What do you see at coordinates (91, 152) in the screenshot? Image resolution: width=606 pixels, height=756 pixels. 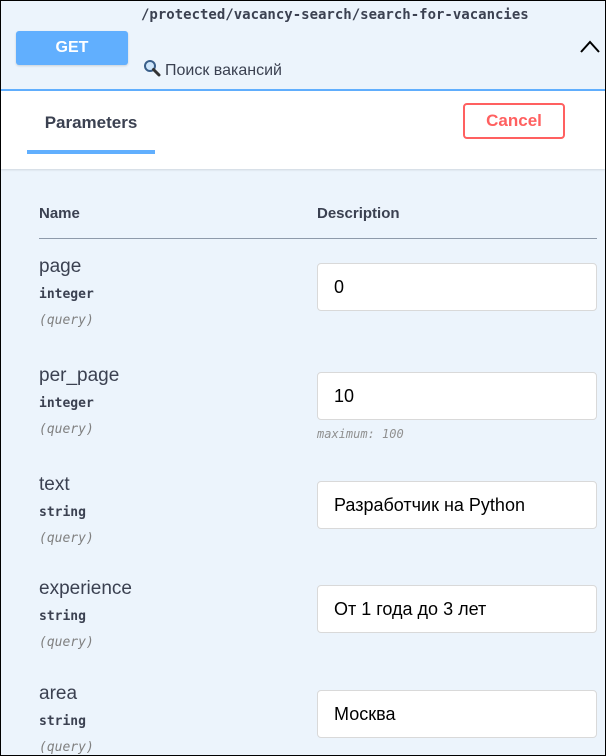 I see `active-tab-indicator` at bounding box center [91, 152].